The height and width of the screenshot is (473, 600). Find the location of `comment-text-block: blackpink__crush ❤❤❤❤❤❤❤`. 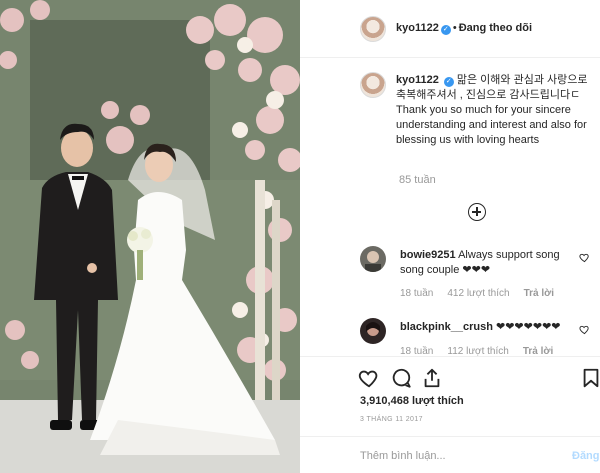

comment-text-block: blackpink__crush ❤❤❤❤❤❤❤ is located at coordinates (485, 327).